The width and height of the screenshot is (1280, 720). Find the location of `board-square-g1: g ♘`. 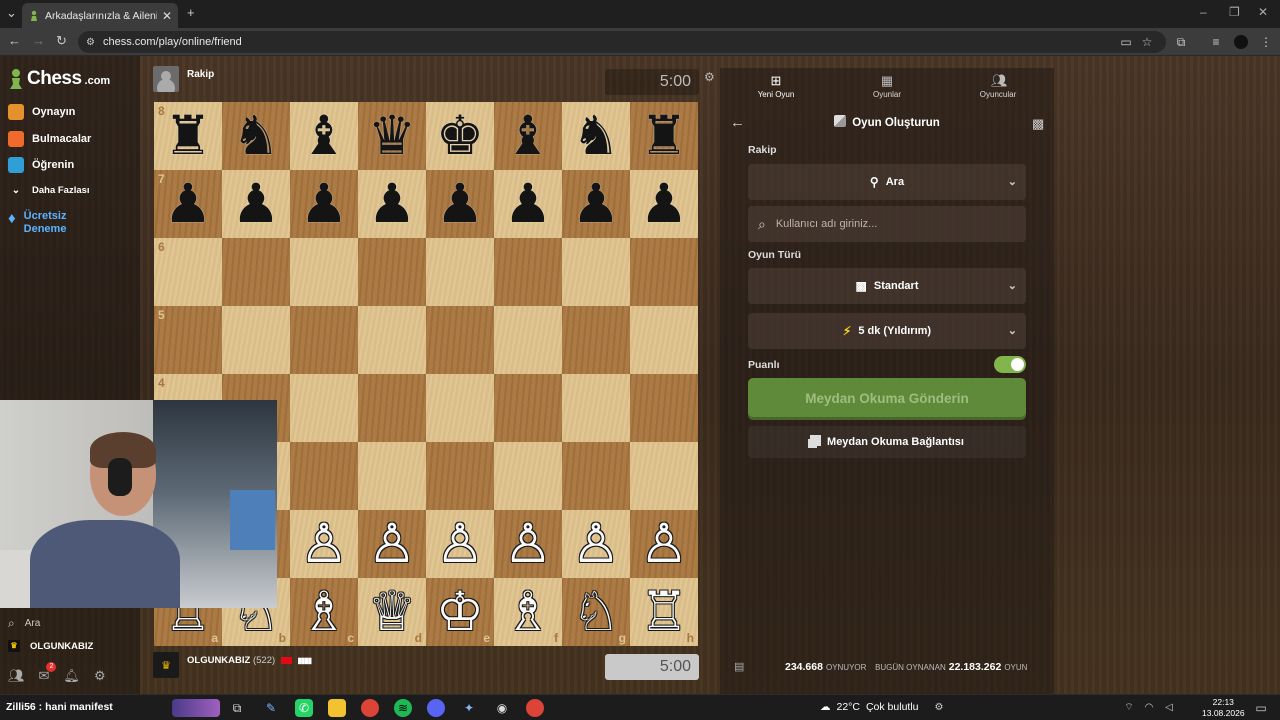

board-square-g1: g ♘ is located at coordinates (596, 612).